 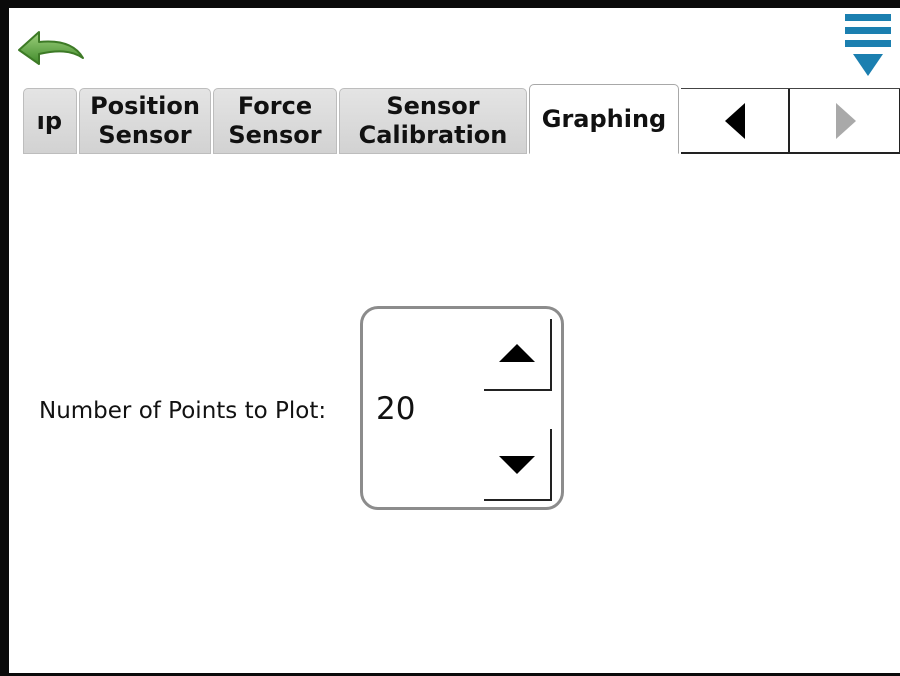 I want to click on tab-position-sensor: Position Sensor, so click(x=145, y=121).